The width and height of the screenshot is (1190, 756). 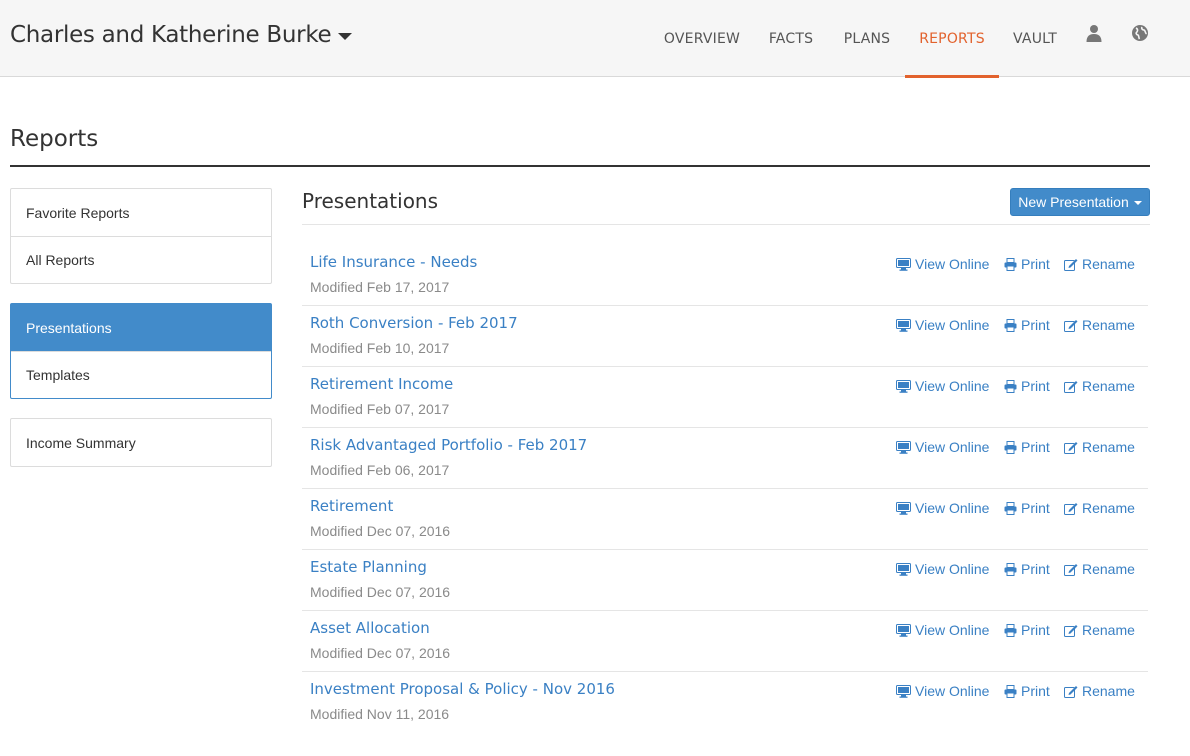 I want to click on sidebar-group-presentations: Presentations Templates, so click(x=141, y=351).